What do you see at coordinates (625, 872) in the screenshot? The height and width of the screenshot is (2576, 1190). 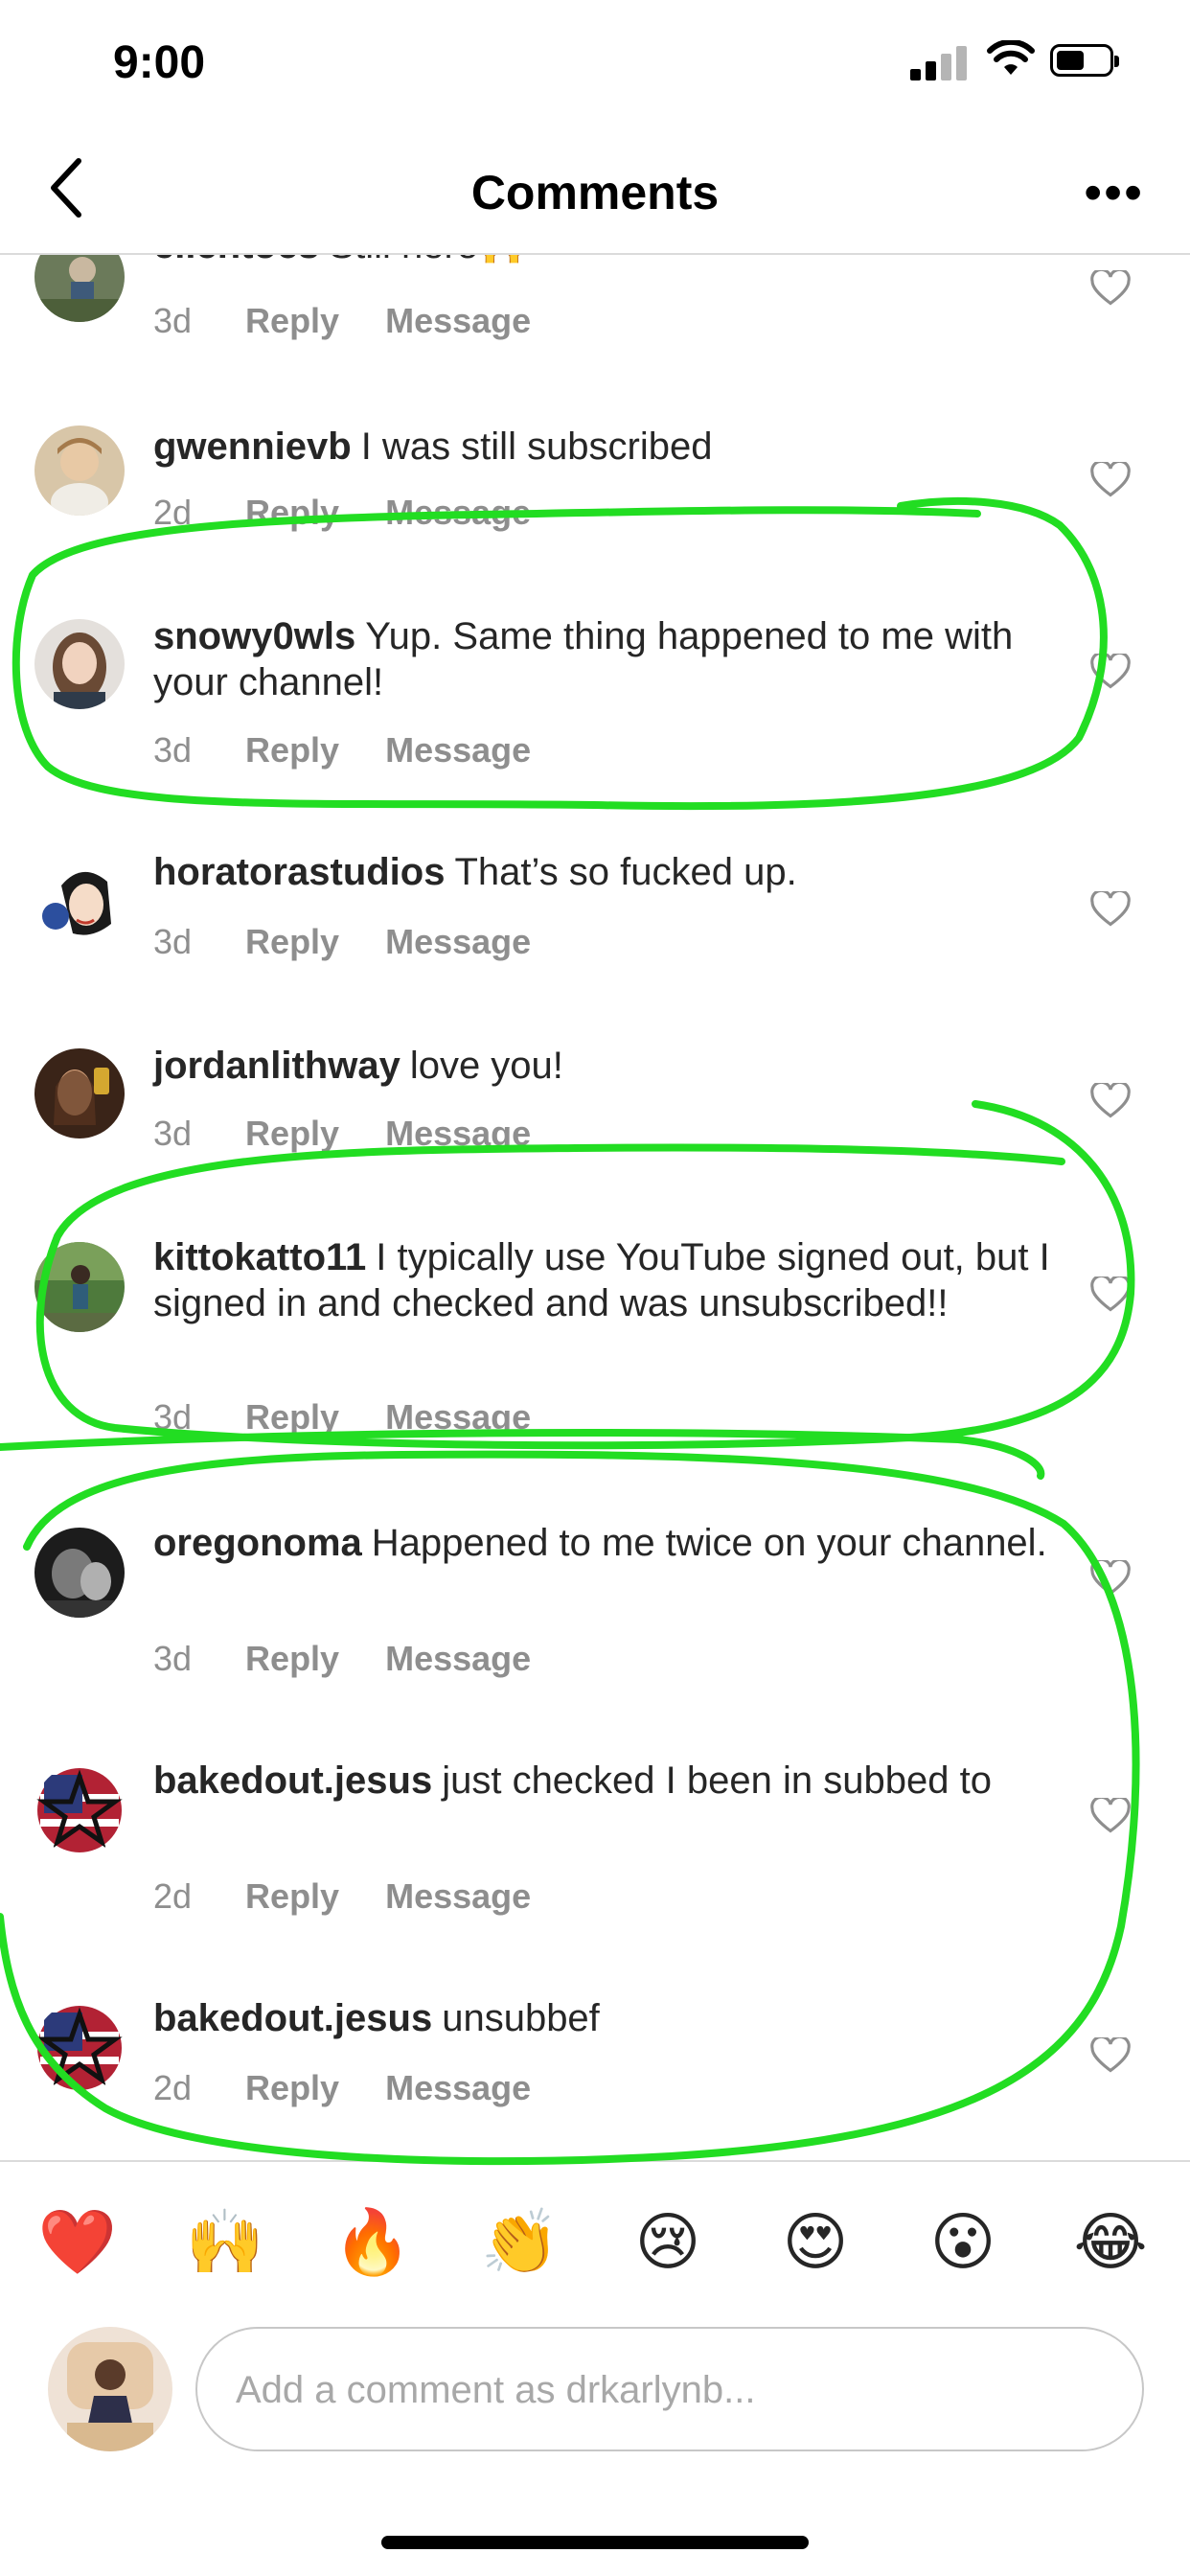 I see `comment-body: That’s so fucked up.` at bounding box center [625, 872].